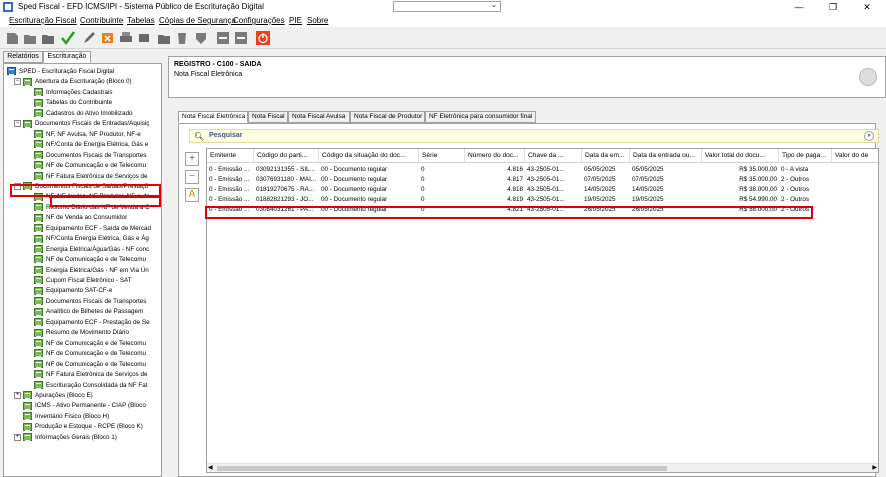 The image size is (886, 477). Describe the element at coordinates (68, 38) in the screenshot. I see `validate-check-icon` at that location.